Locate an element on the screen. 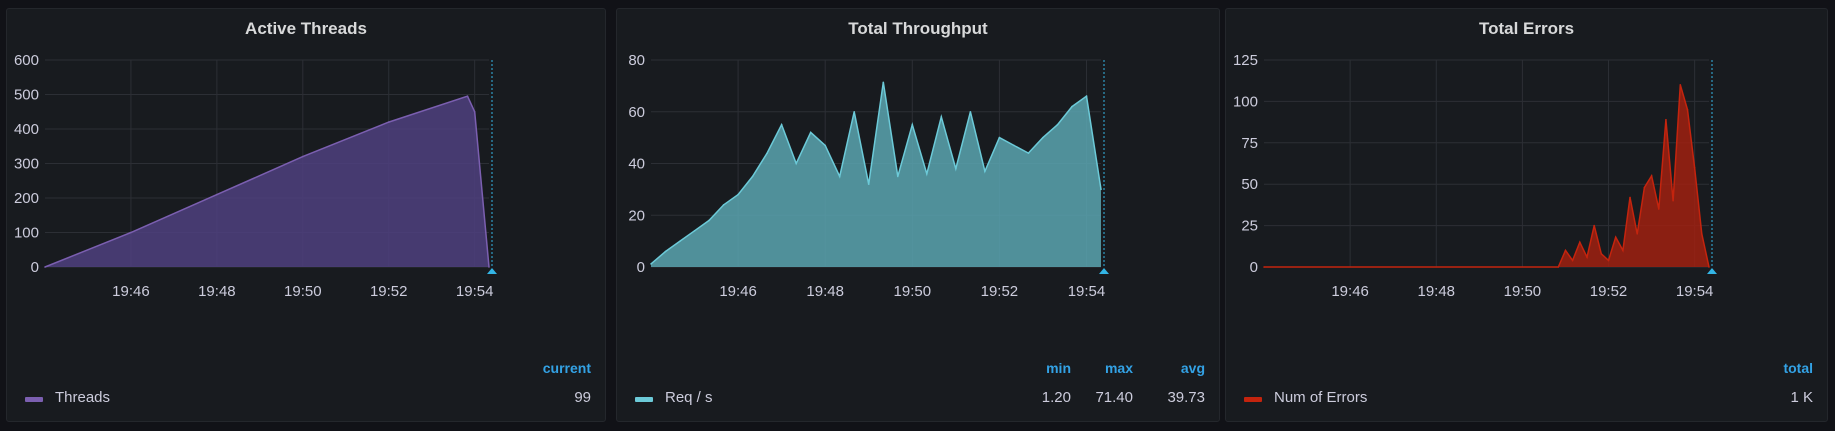 The image size is (1835, 431). legend-series-name: Num of Errors is located at coordinates (1321, 397).